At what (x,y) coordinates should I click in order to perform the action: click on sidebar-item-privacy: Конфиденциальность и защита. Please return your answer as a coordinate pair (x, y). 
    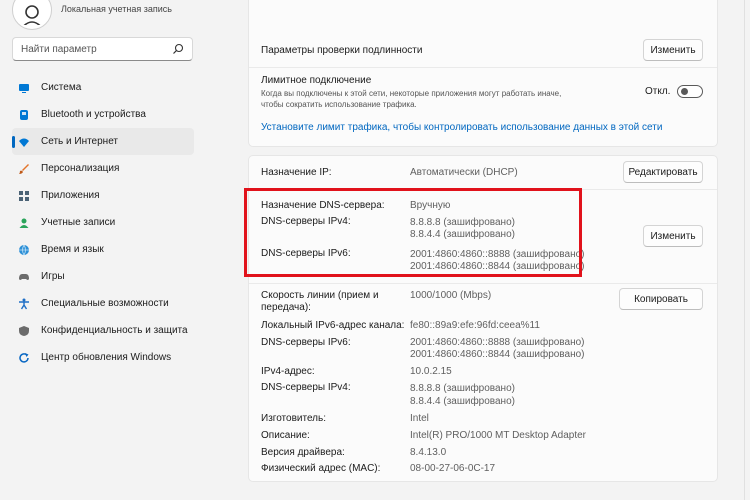
    Looking at the image, I should click on (103, 330).